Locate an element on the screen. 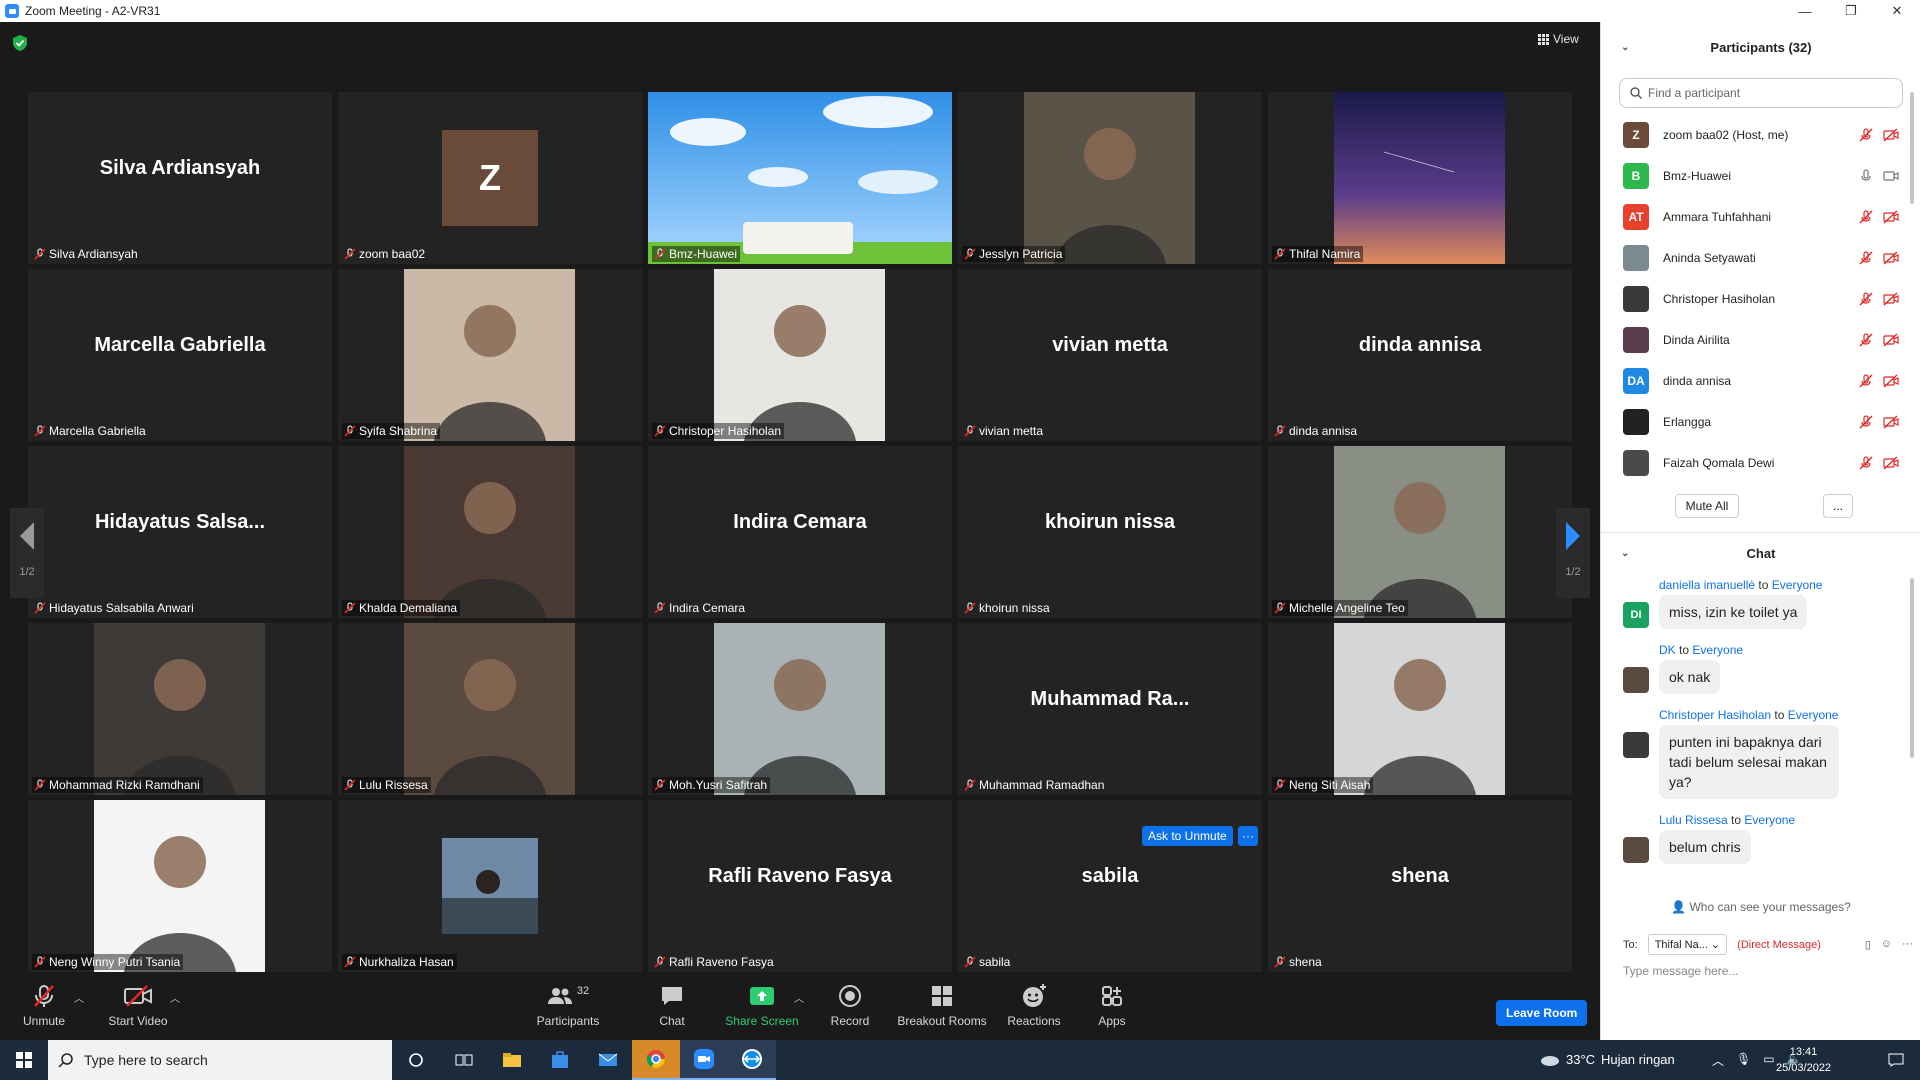  tray-chevron-icon: ︿ is located at coordinates (1718, 1060).